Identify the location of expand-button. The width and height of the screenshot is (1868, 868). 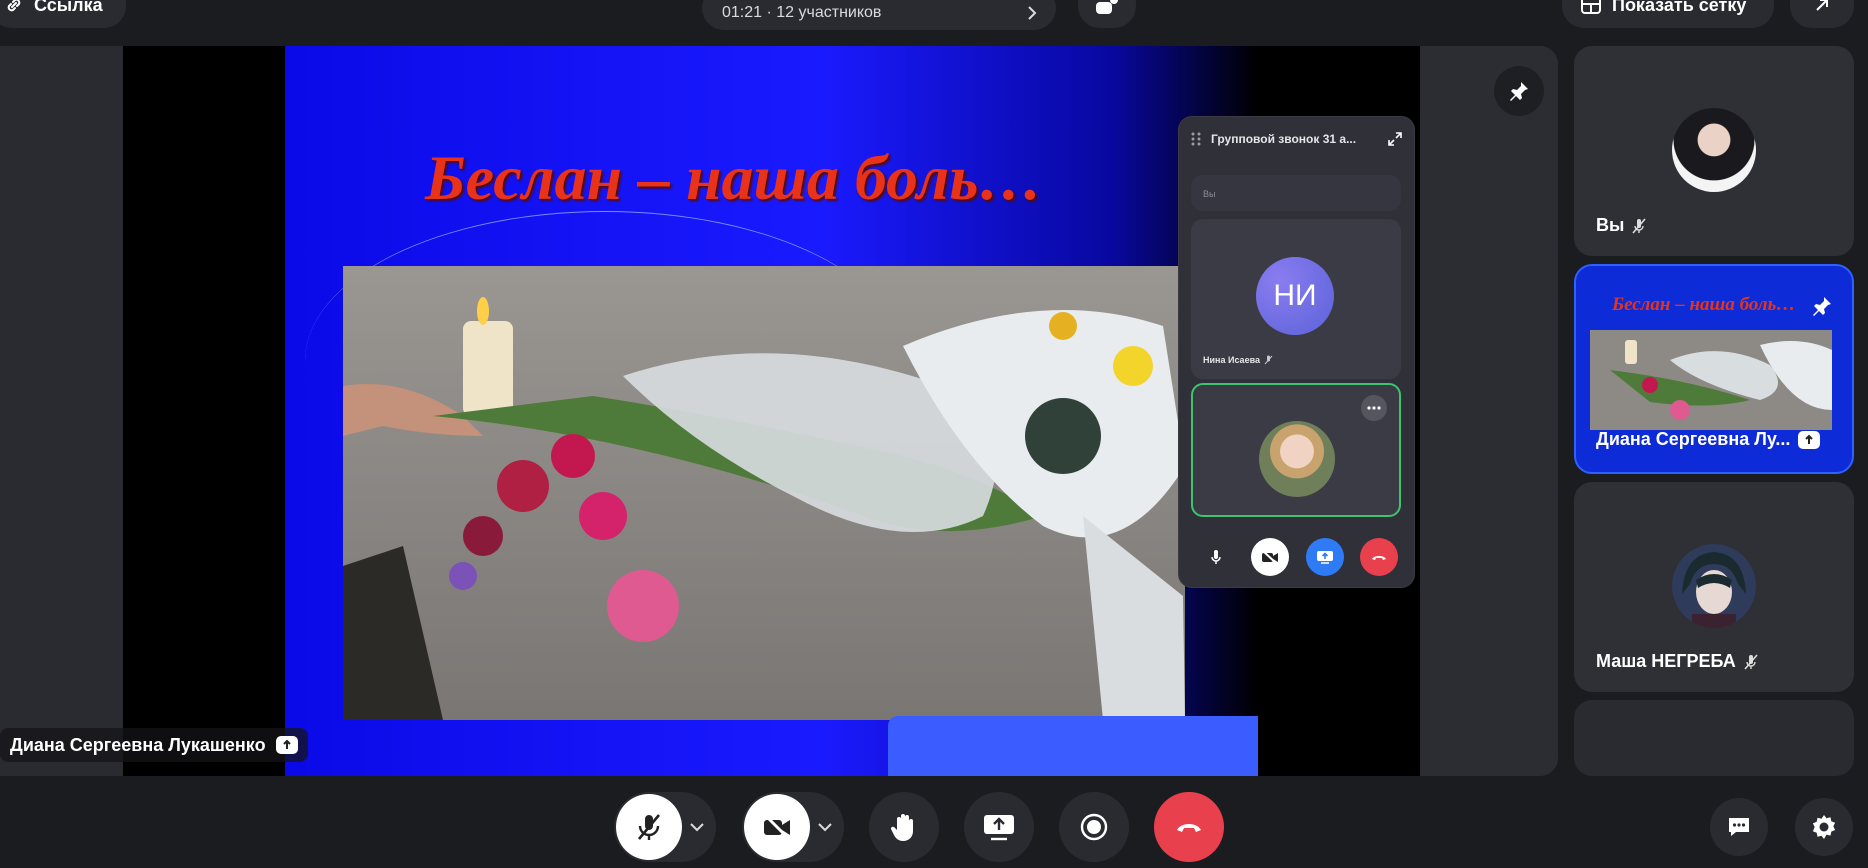
(1822, 14).